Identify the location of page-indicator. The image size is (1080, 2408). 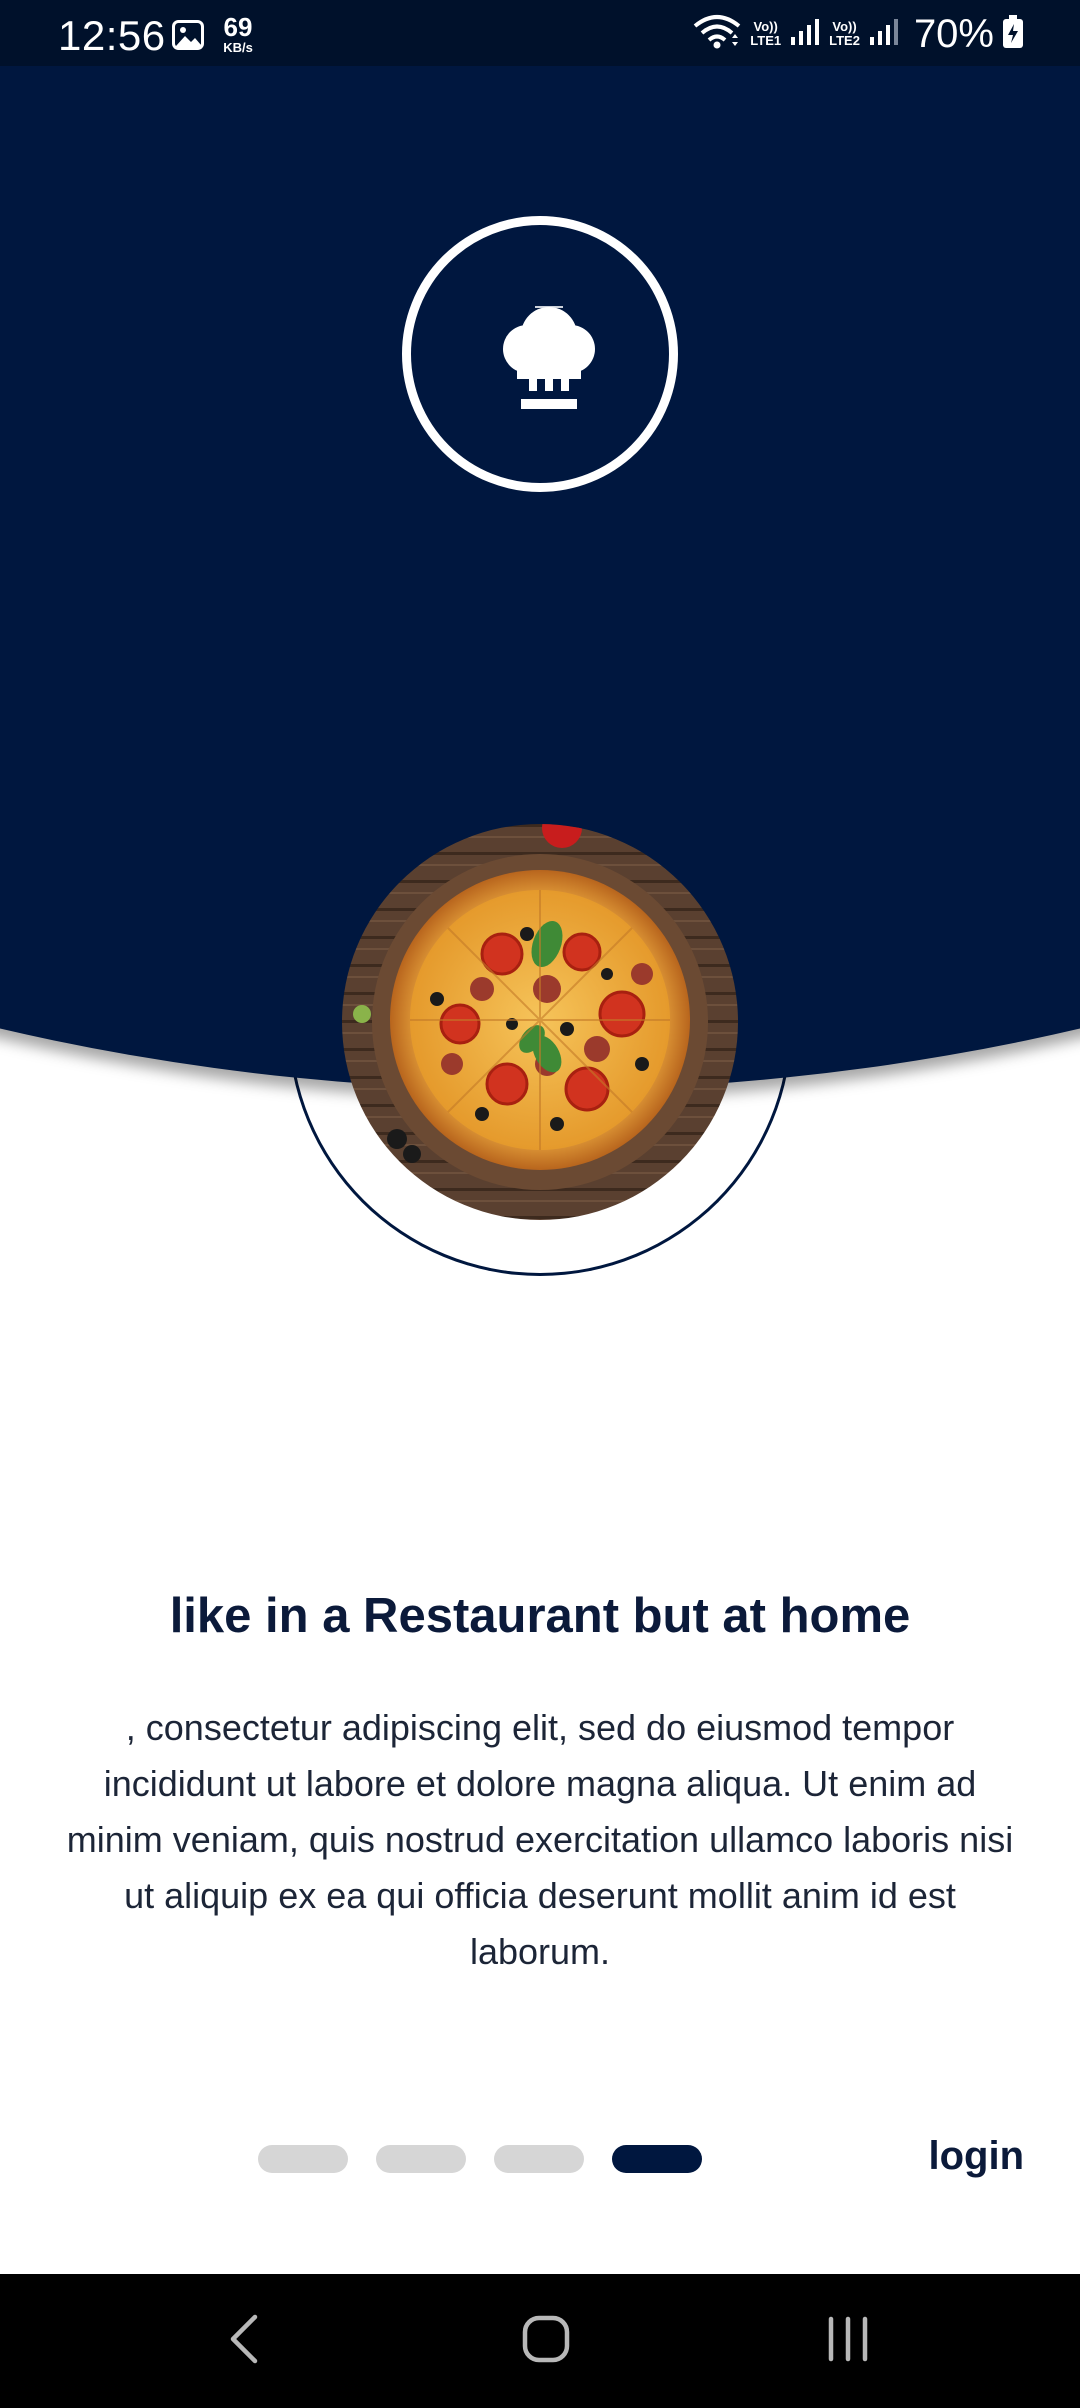
(480, 2159).